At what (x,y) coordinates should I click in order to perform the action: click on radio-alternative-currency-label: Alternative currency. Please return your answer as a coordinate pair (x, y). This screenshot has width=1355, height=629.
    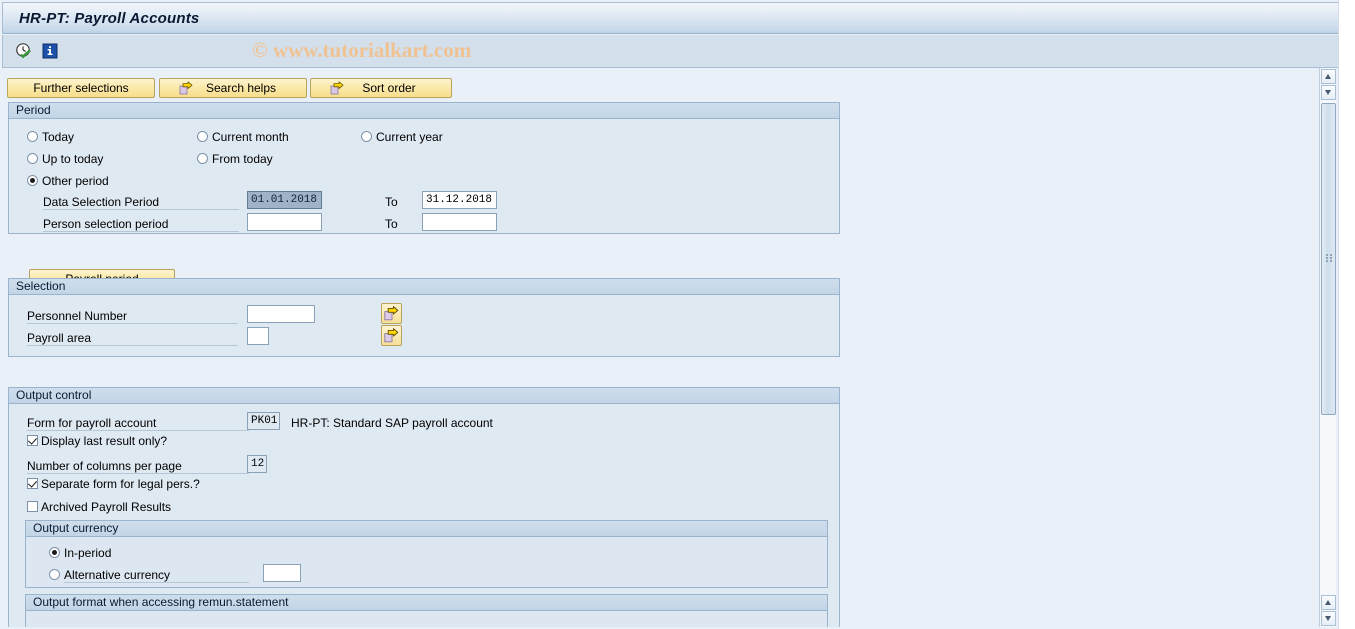
    Looking at the image, I should click on (156, 576).